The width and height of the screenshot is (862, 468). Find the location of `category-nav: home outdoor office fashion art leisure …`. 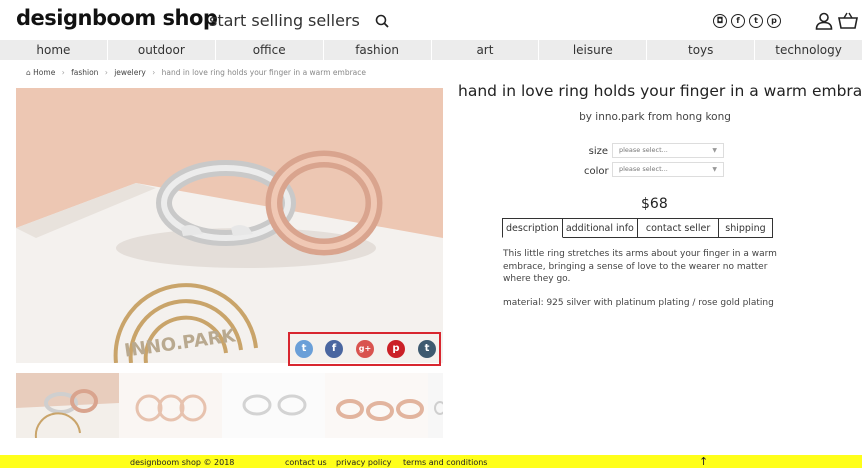

category-nav: home outdoor office fashion art leisure … is located at coordinates (431, 50).